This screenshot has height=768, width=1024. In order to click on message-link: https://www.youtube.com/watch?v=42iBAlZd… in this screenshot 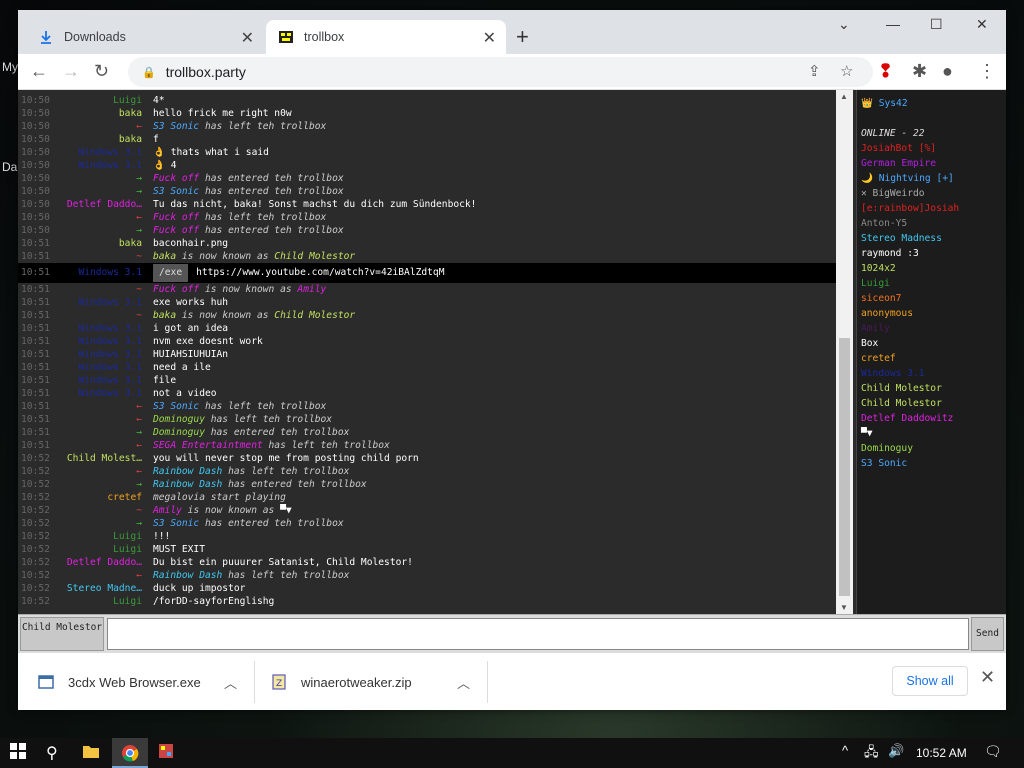, I will do `click(320, 272)`.